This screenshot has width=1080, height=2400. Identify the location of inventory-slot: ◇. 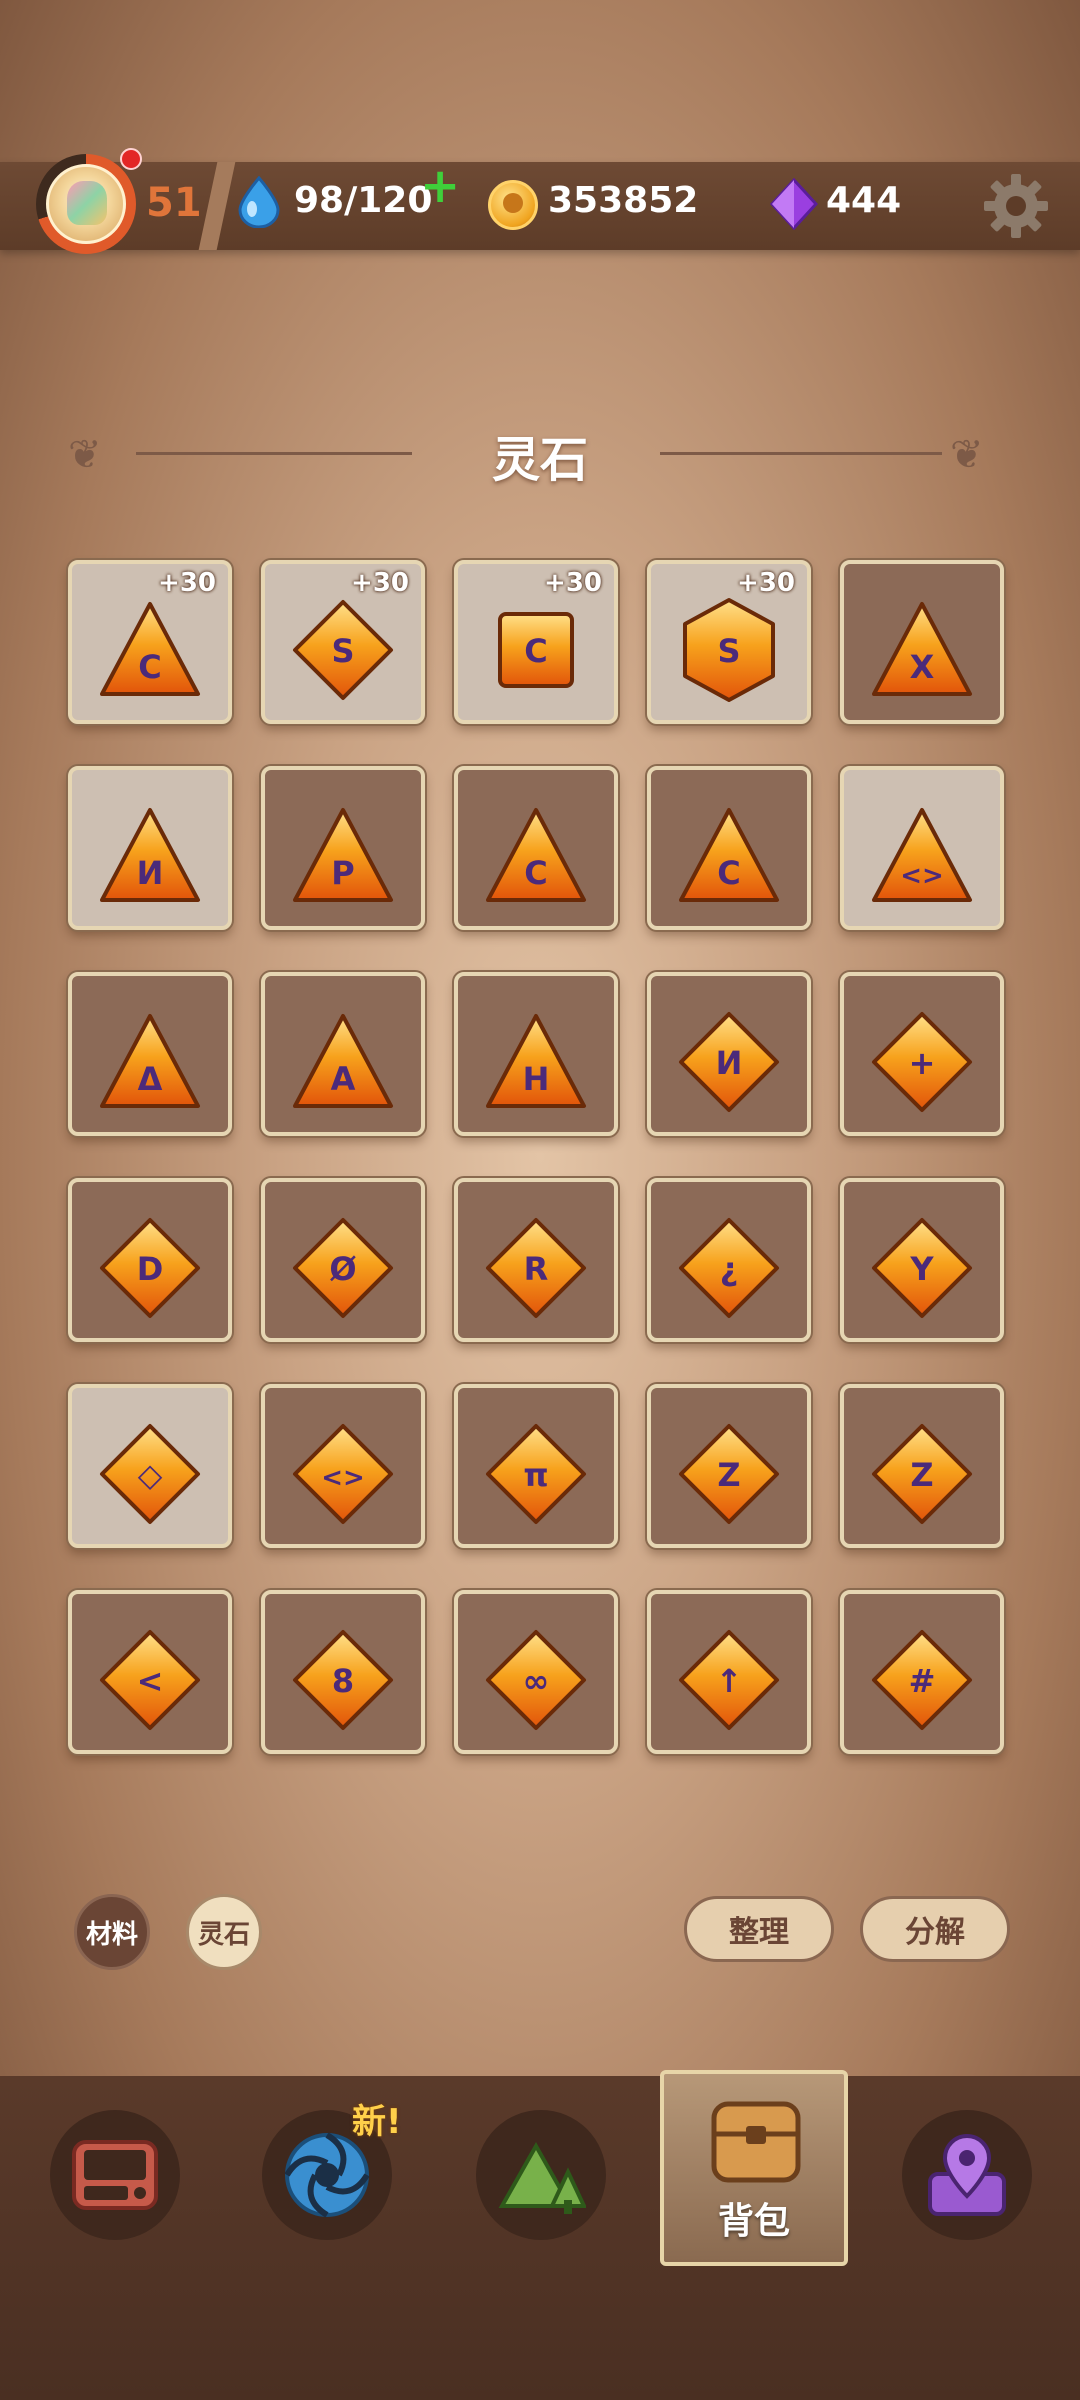
(150, 1466).